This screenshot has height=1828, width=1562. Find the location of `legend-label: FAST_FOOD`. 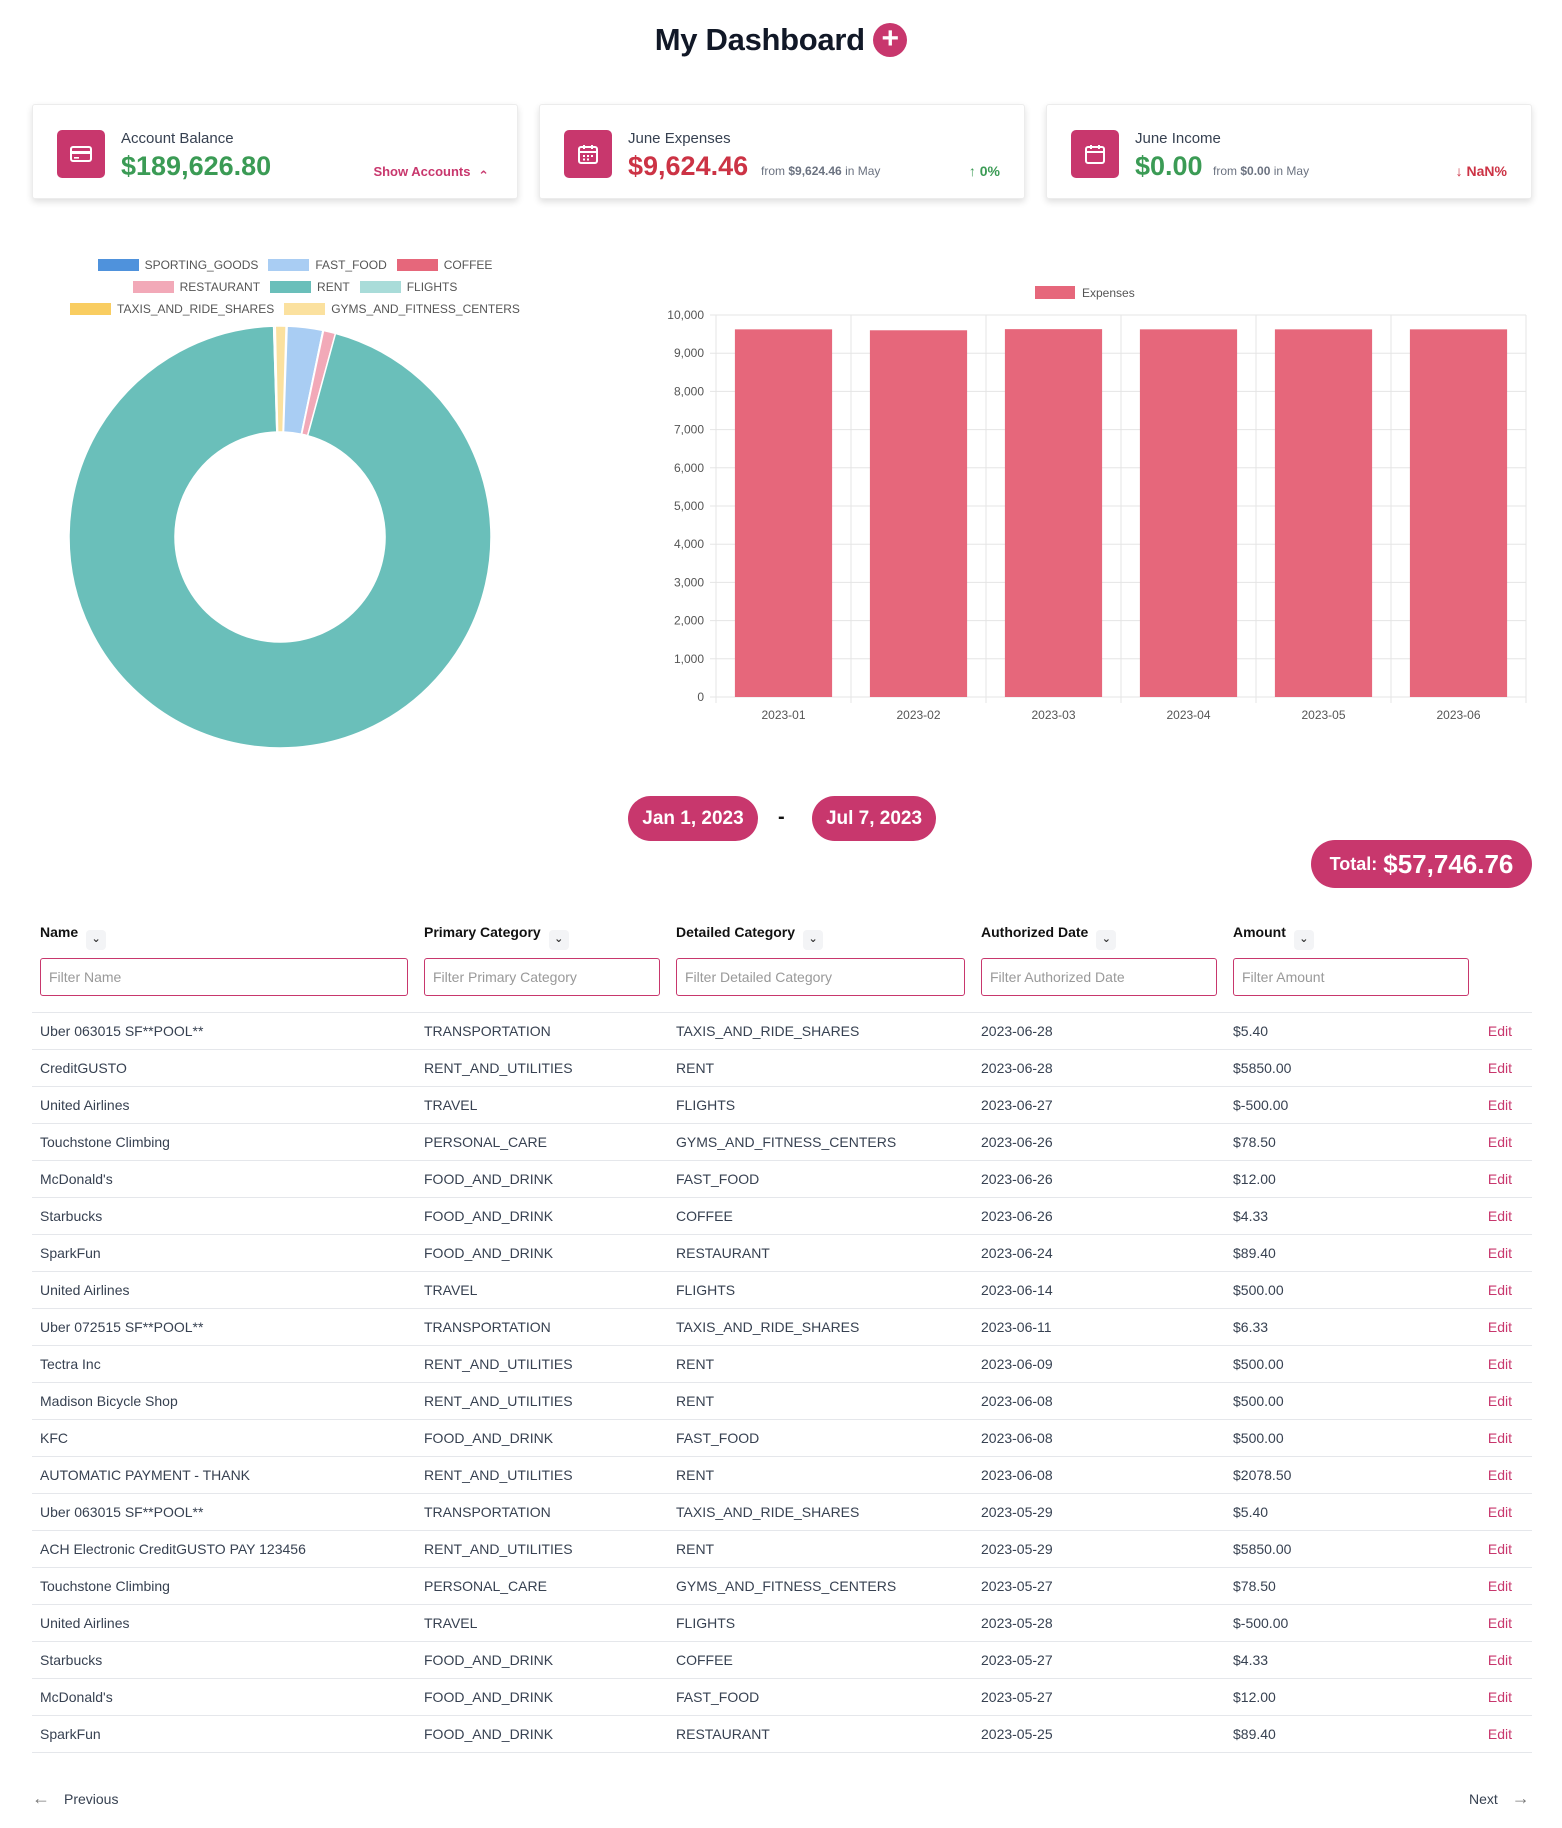

legend-label: FAST_FOOD is located at coordinates (351, 265).